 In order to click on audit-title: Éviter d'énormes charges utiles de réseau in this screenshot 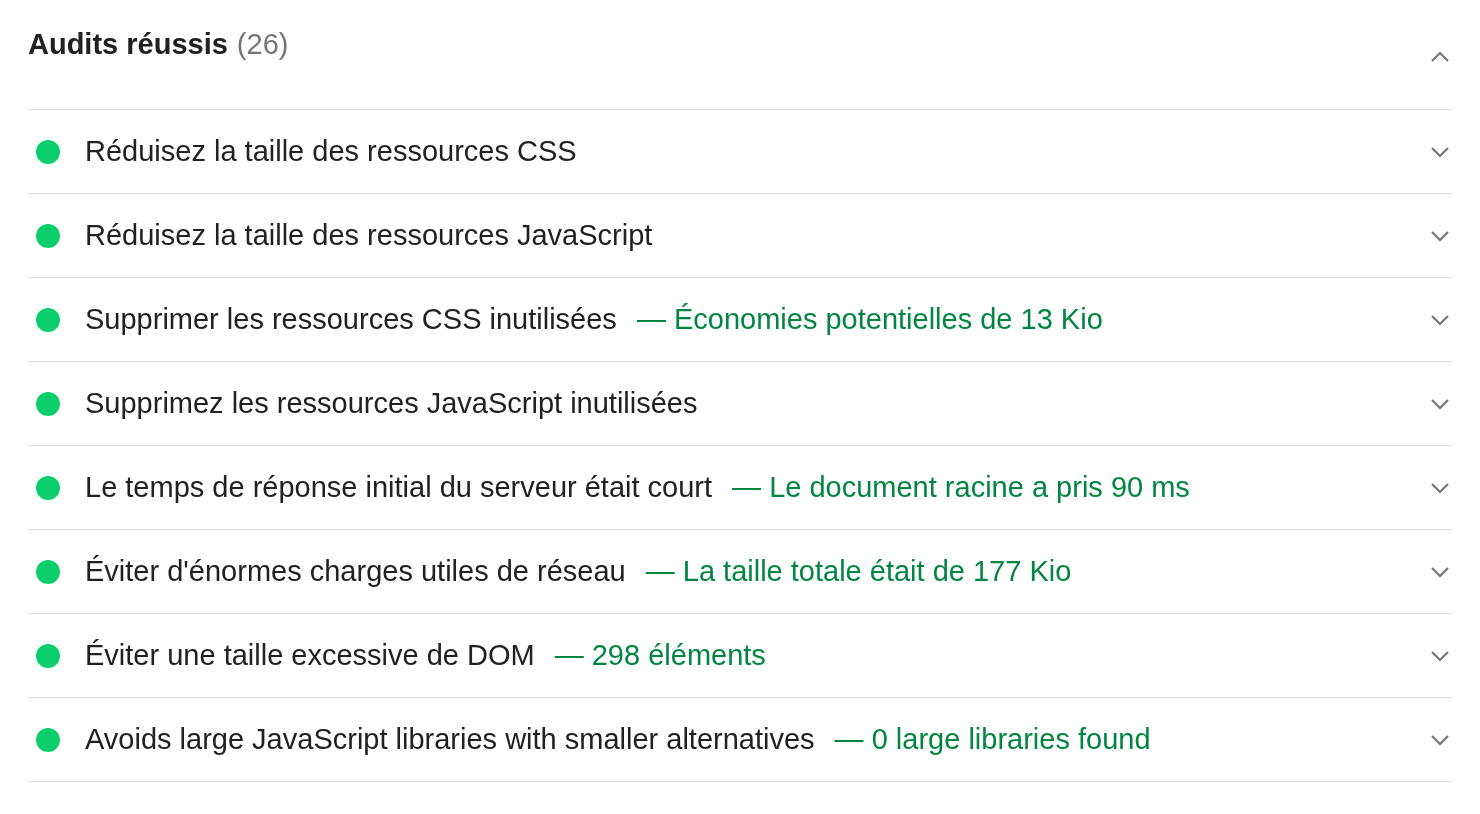, I will do `click(355, 571)`.